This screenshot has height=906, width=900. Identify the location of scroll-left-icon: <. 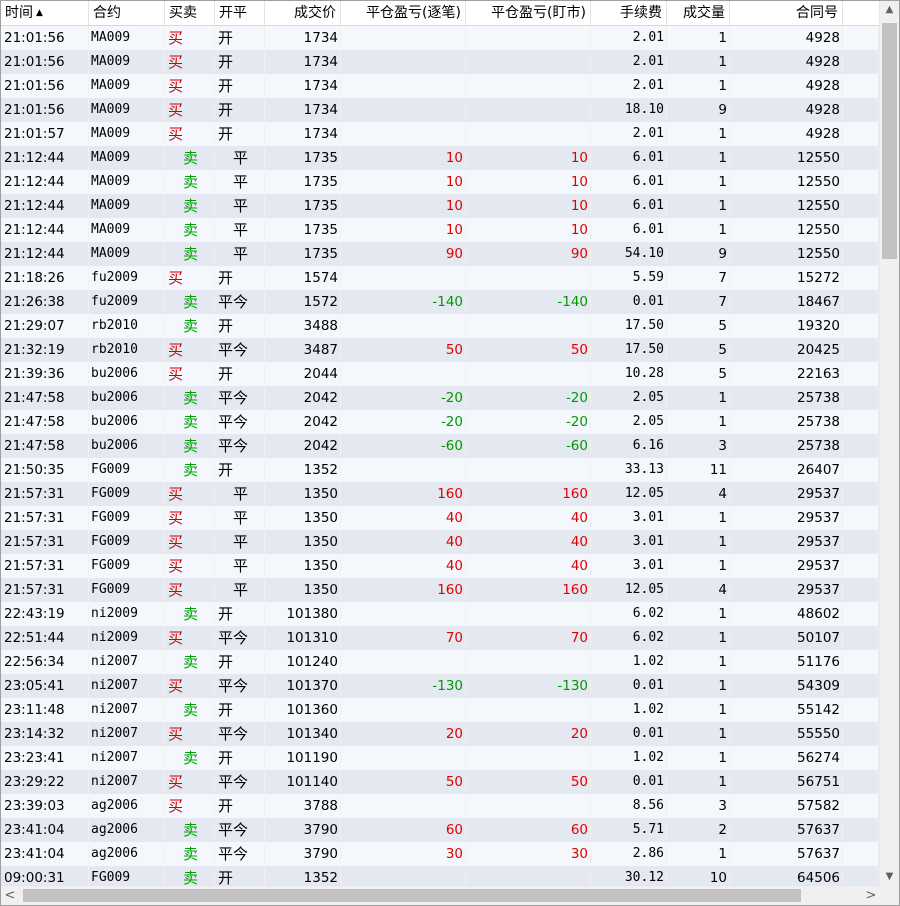
(10, 895).